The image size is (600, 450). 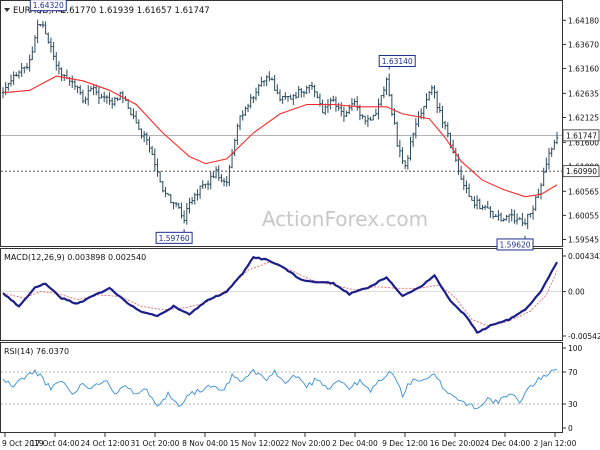 What do you see at coordinates (583, 69) in the screenshot?
I see `price-y-tick-label-2: 1.63160` at bounding box center [583, 69].